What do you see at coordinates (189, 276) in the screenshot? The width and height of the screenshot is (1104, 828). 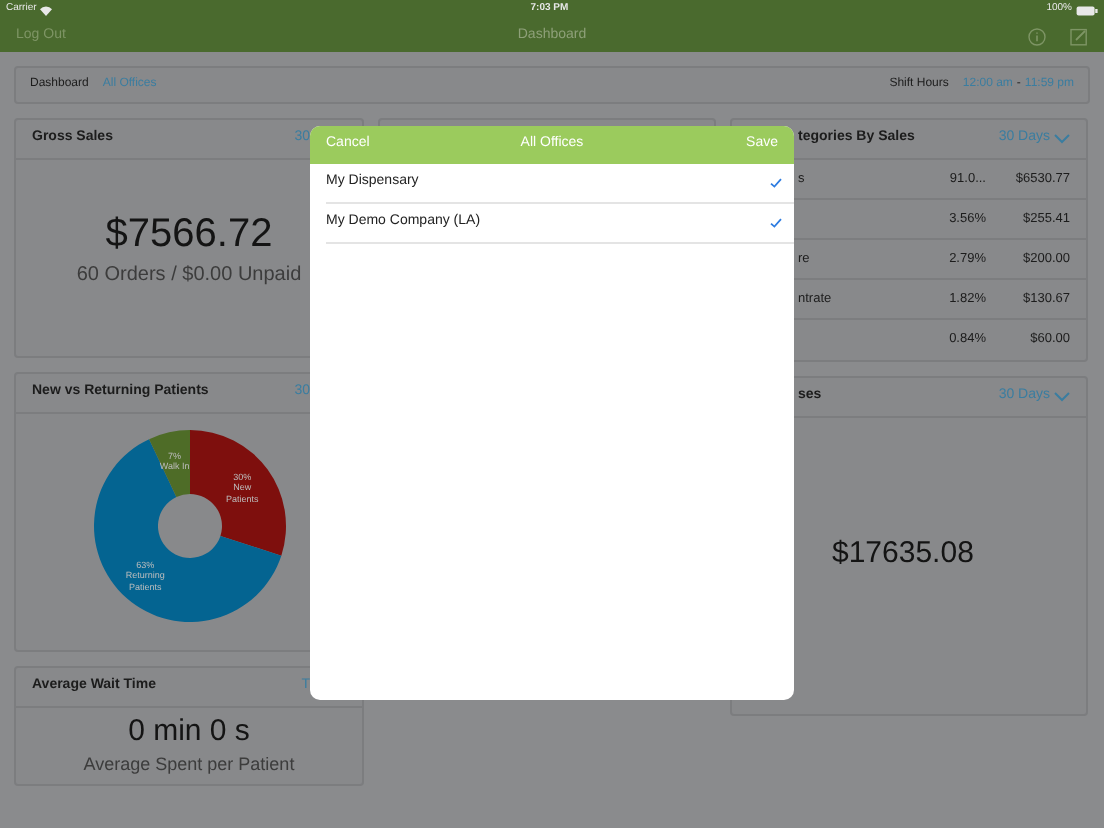 I see `sales-subtitle: 60 Orders / $0.00 Unpaid` at bounding box center [189, 276].